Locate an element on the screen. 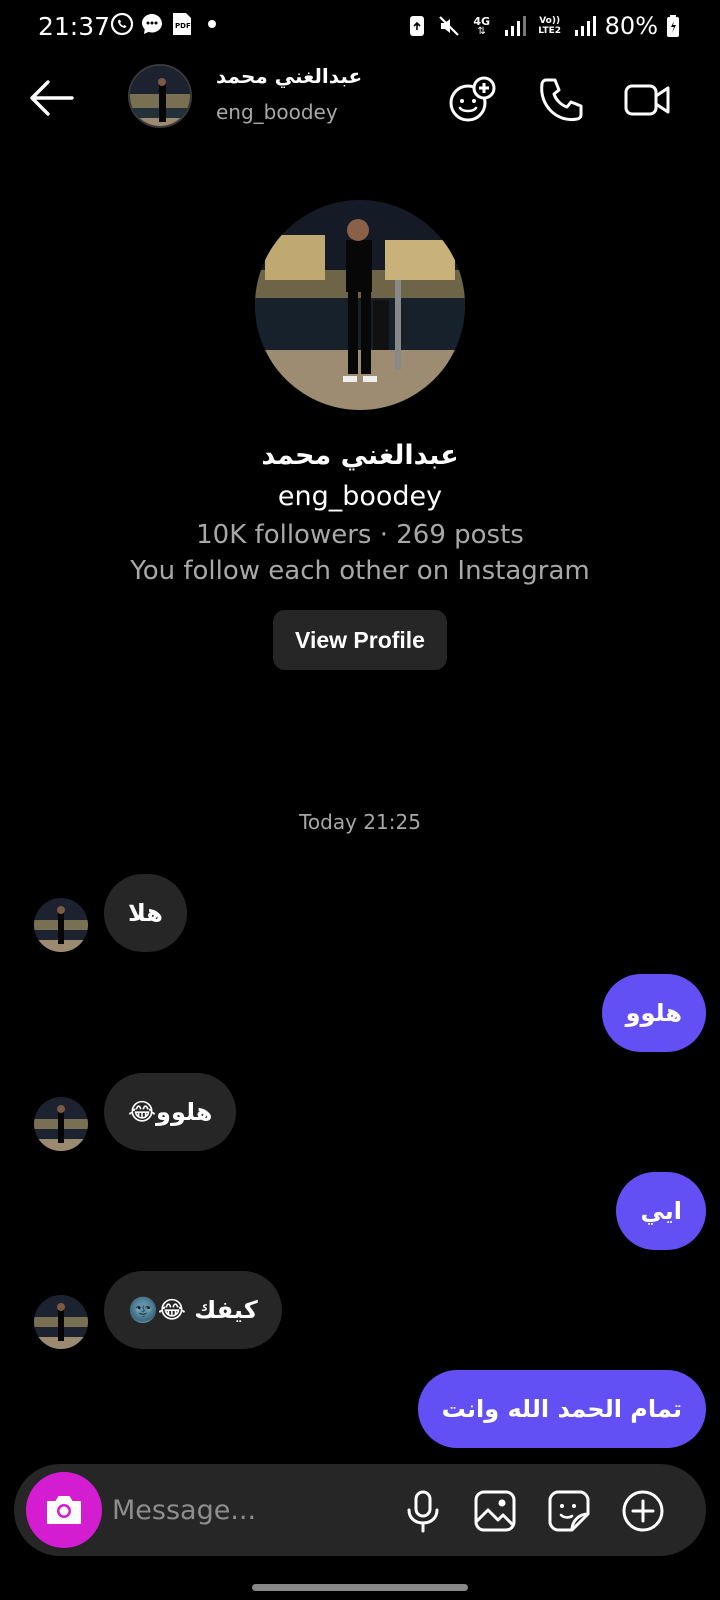  camera-button is located at coordinates (64, 1510).